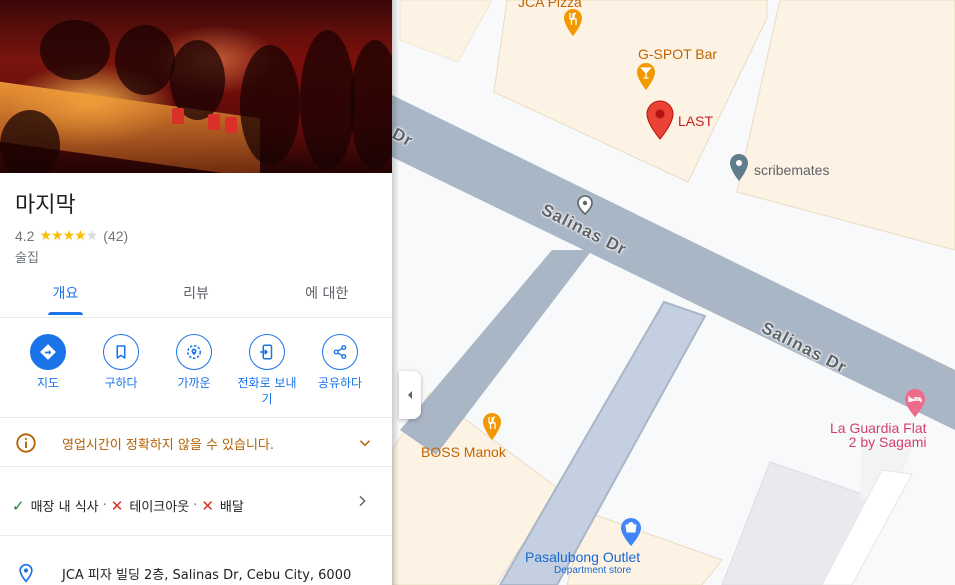 The width and height of the screenshot is (955, 585). I want to click on service-delivery: ✕ 배달, so click(222, 506).